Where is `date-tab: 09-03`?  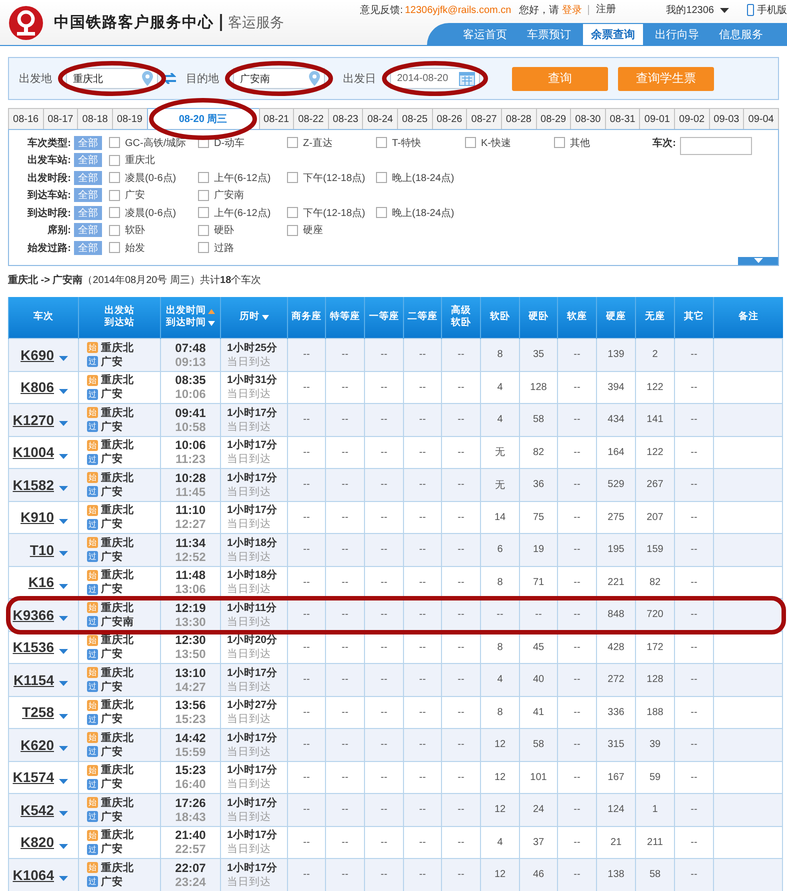 date-tab: 09-03 is located at coordinates (726, 119).